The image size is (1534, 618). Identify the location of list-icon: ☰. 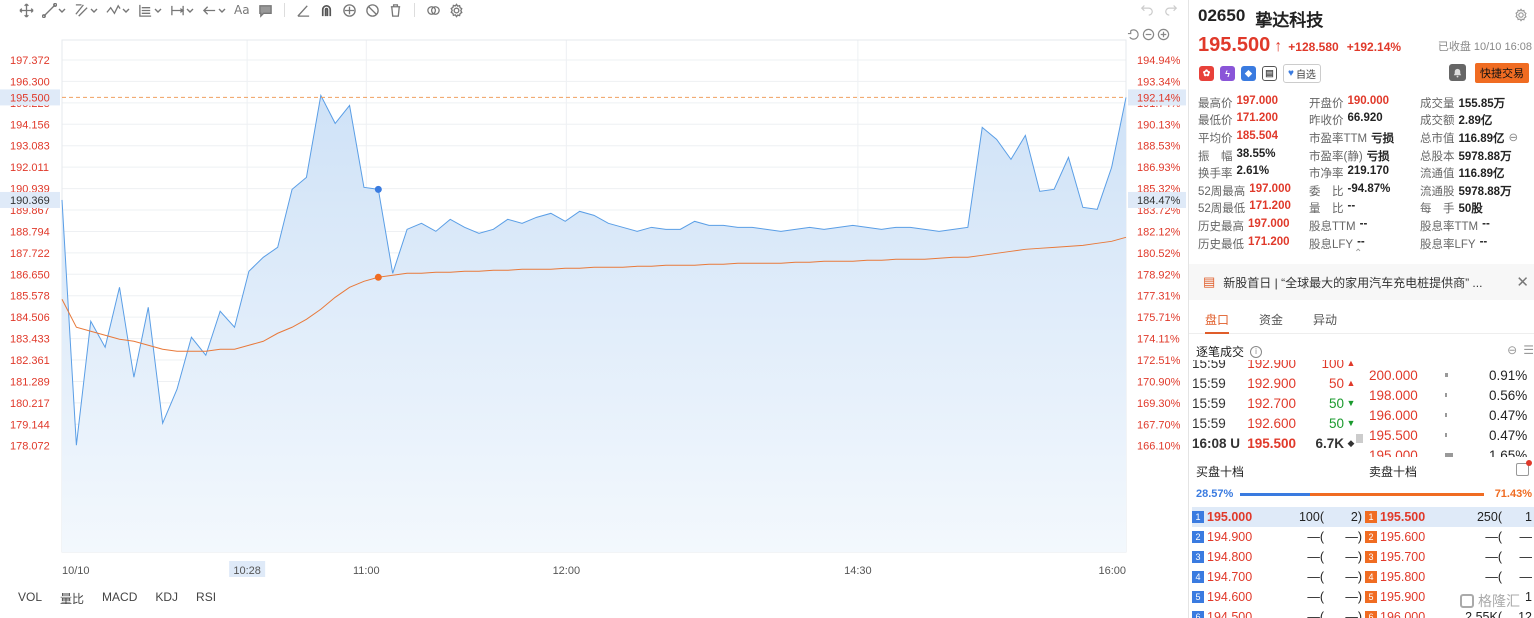
(1528, 350).